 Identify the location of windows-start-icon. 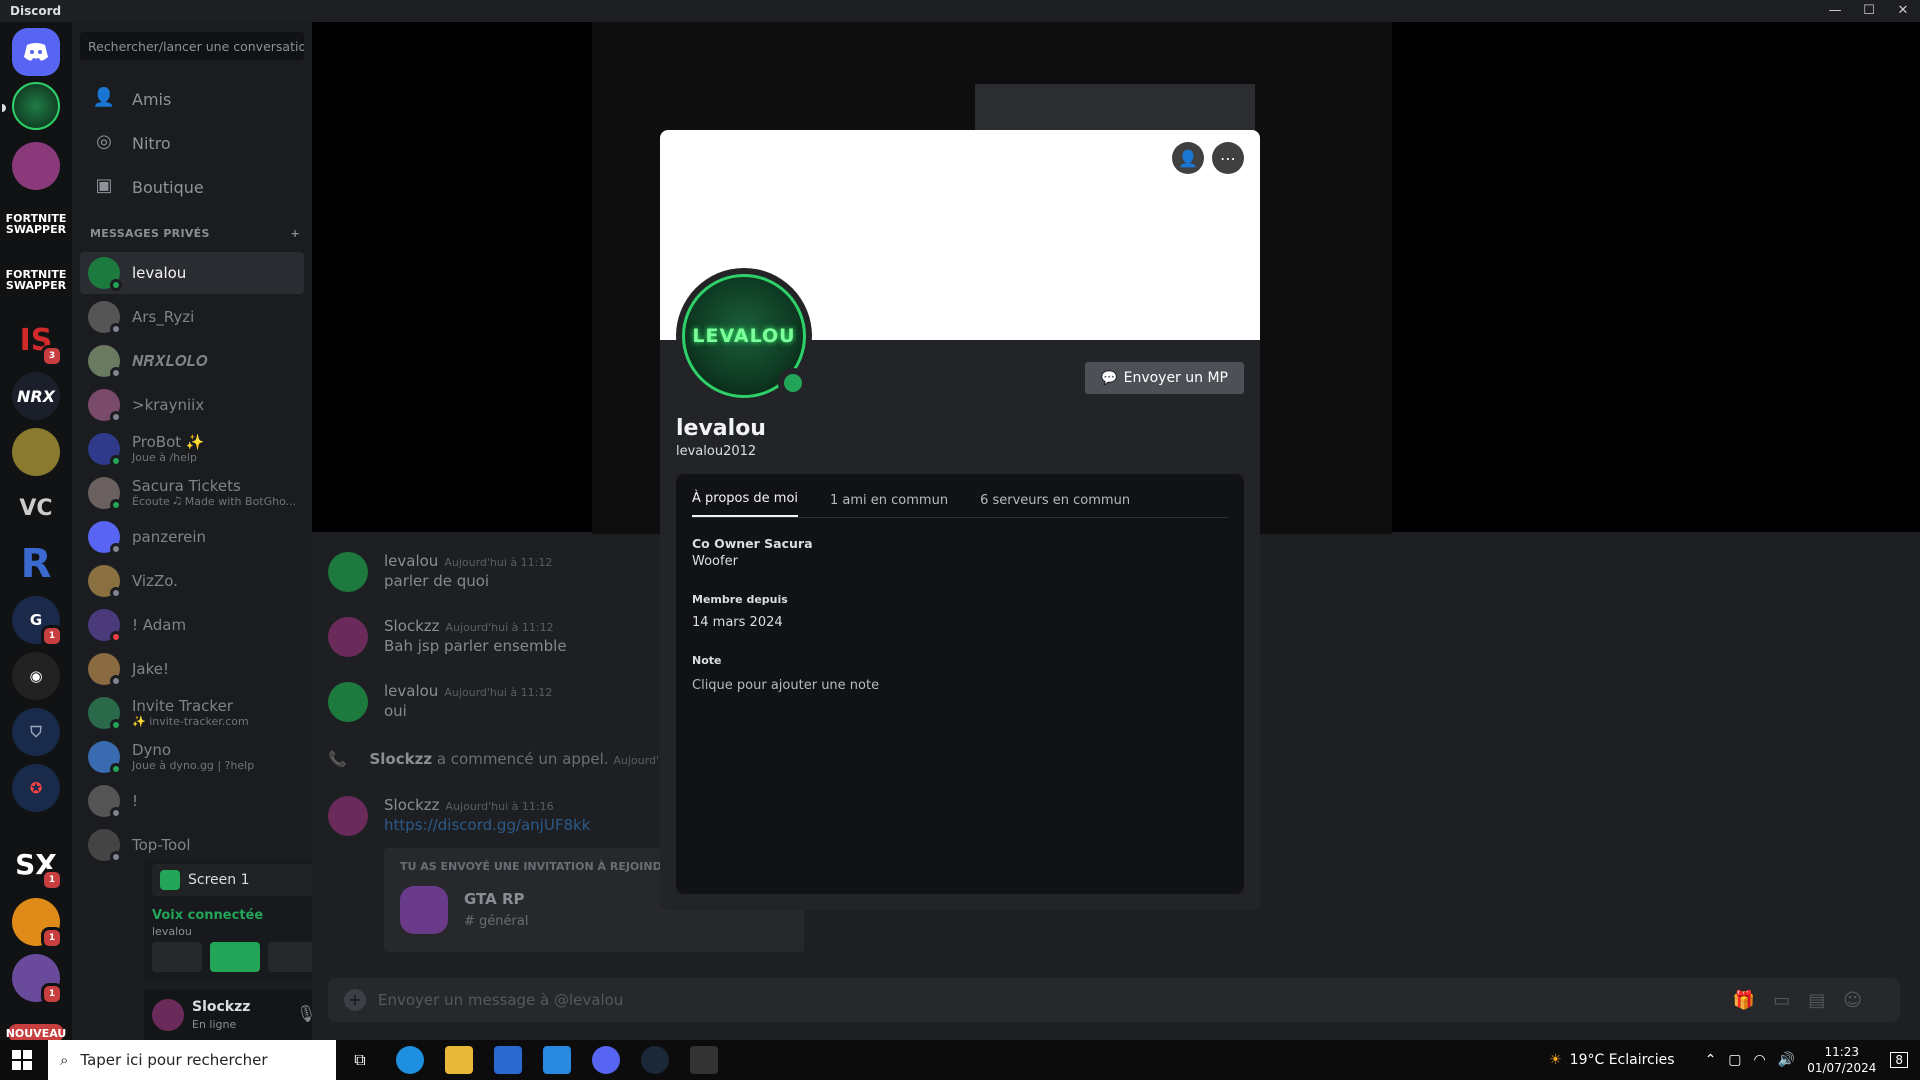
(22, 1060).